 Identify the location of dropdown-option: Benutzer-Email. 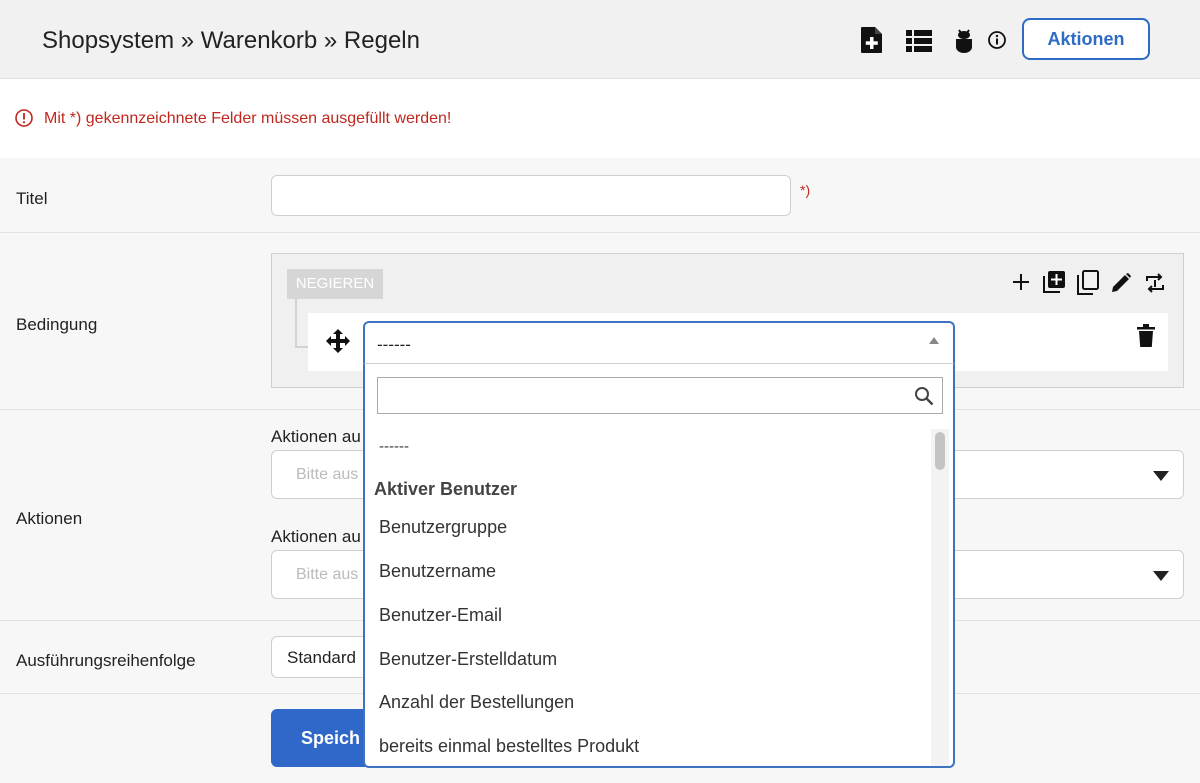
(440, 615).